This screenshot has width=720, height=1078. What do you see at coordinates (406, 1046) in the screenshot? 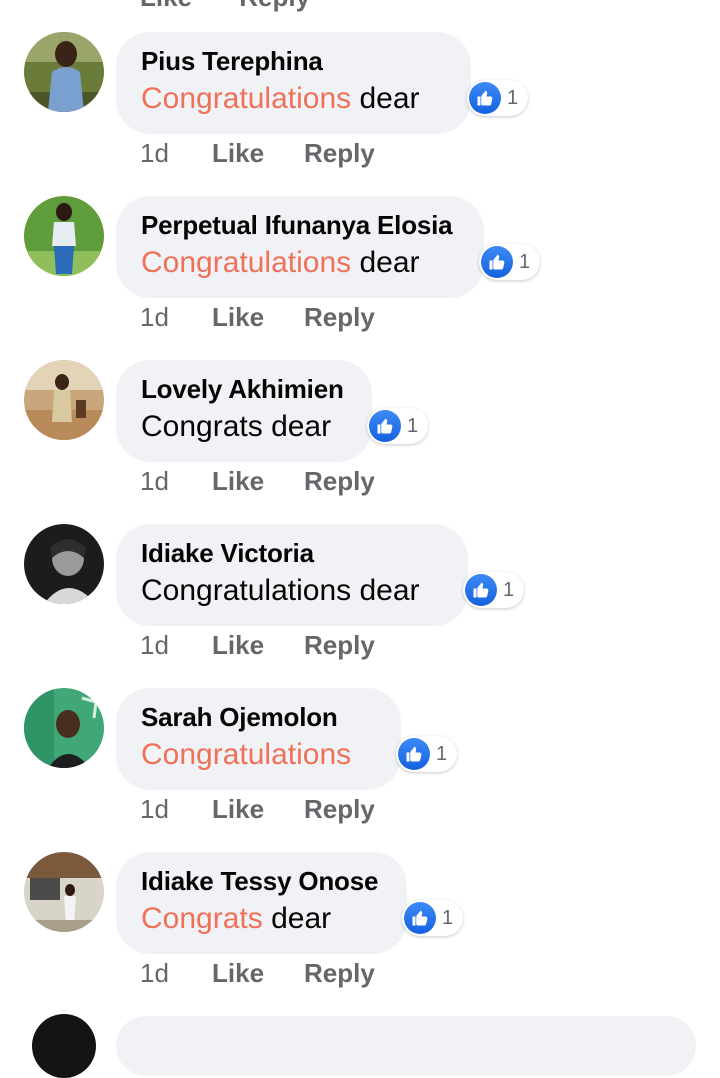
I see `comment-bubble` at bounding box center [406, 1046].